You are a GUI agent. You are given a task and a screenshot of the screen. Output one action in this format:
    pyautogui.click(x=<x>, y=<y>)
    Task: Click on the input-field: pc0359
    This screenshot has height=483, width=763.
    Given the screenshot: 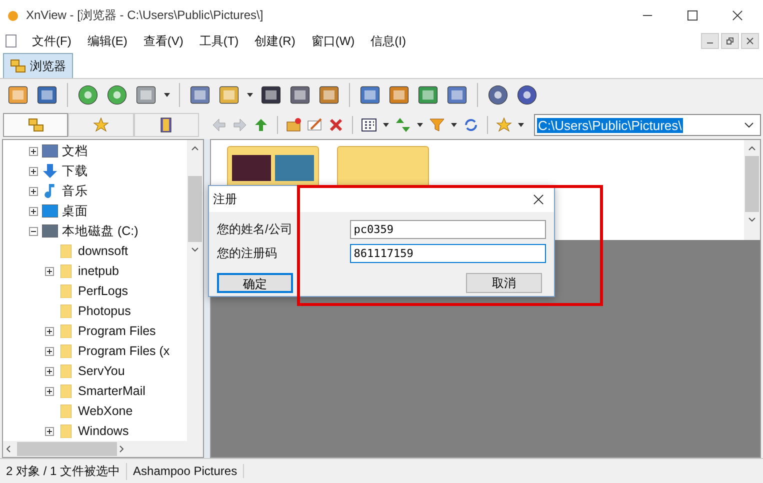 What is the action you would take?
    pyautogui.click(x=448, y=229)
    